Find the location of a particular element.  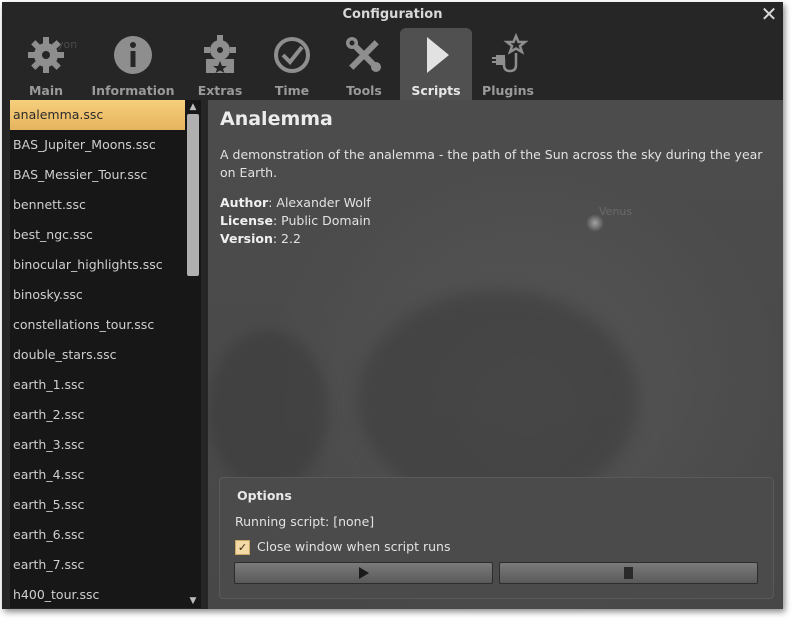

tab-extras: Extras is located at coordinates (220, 64).